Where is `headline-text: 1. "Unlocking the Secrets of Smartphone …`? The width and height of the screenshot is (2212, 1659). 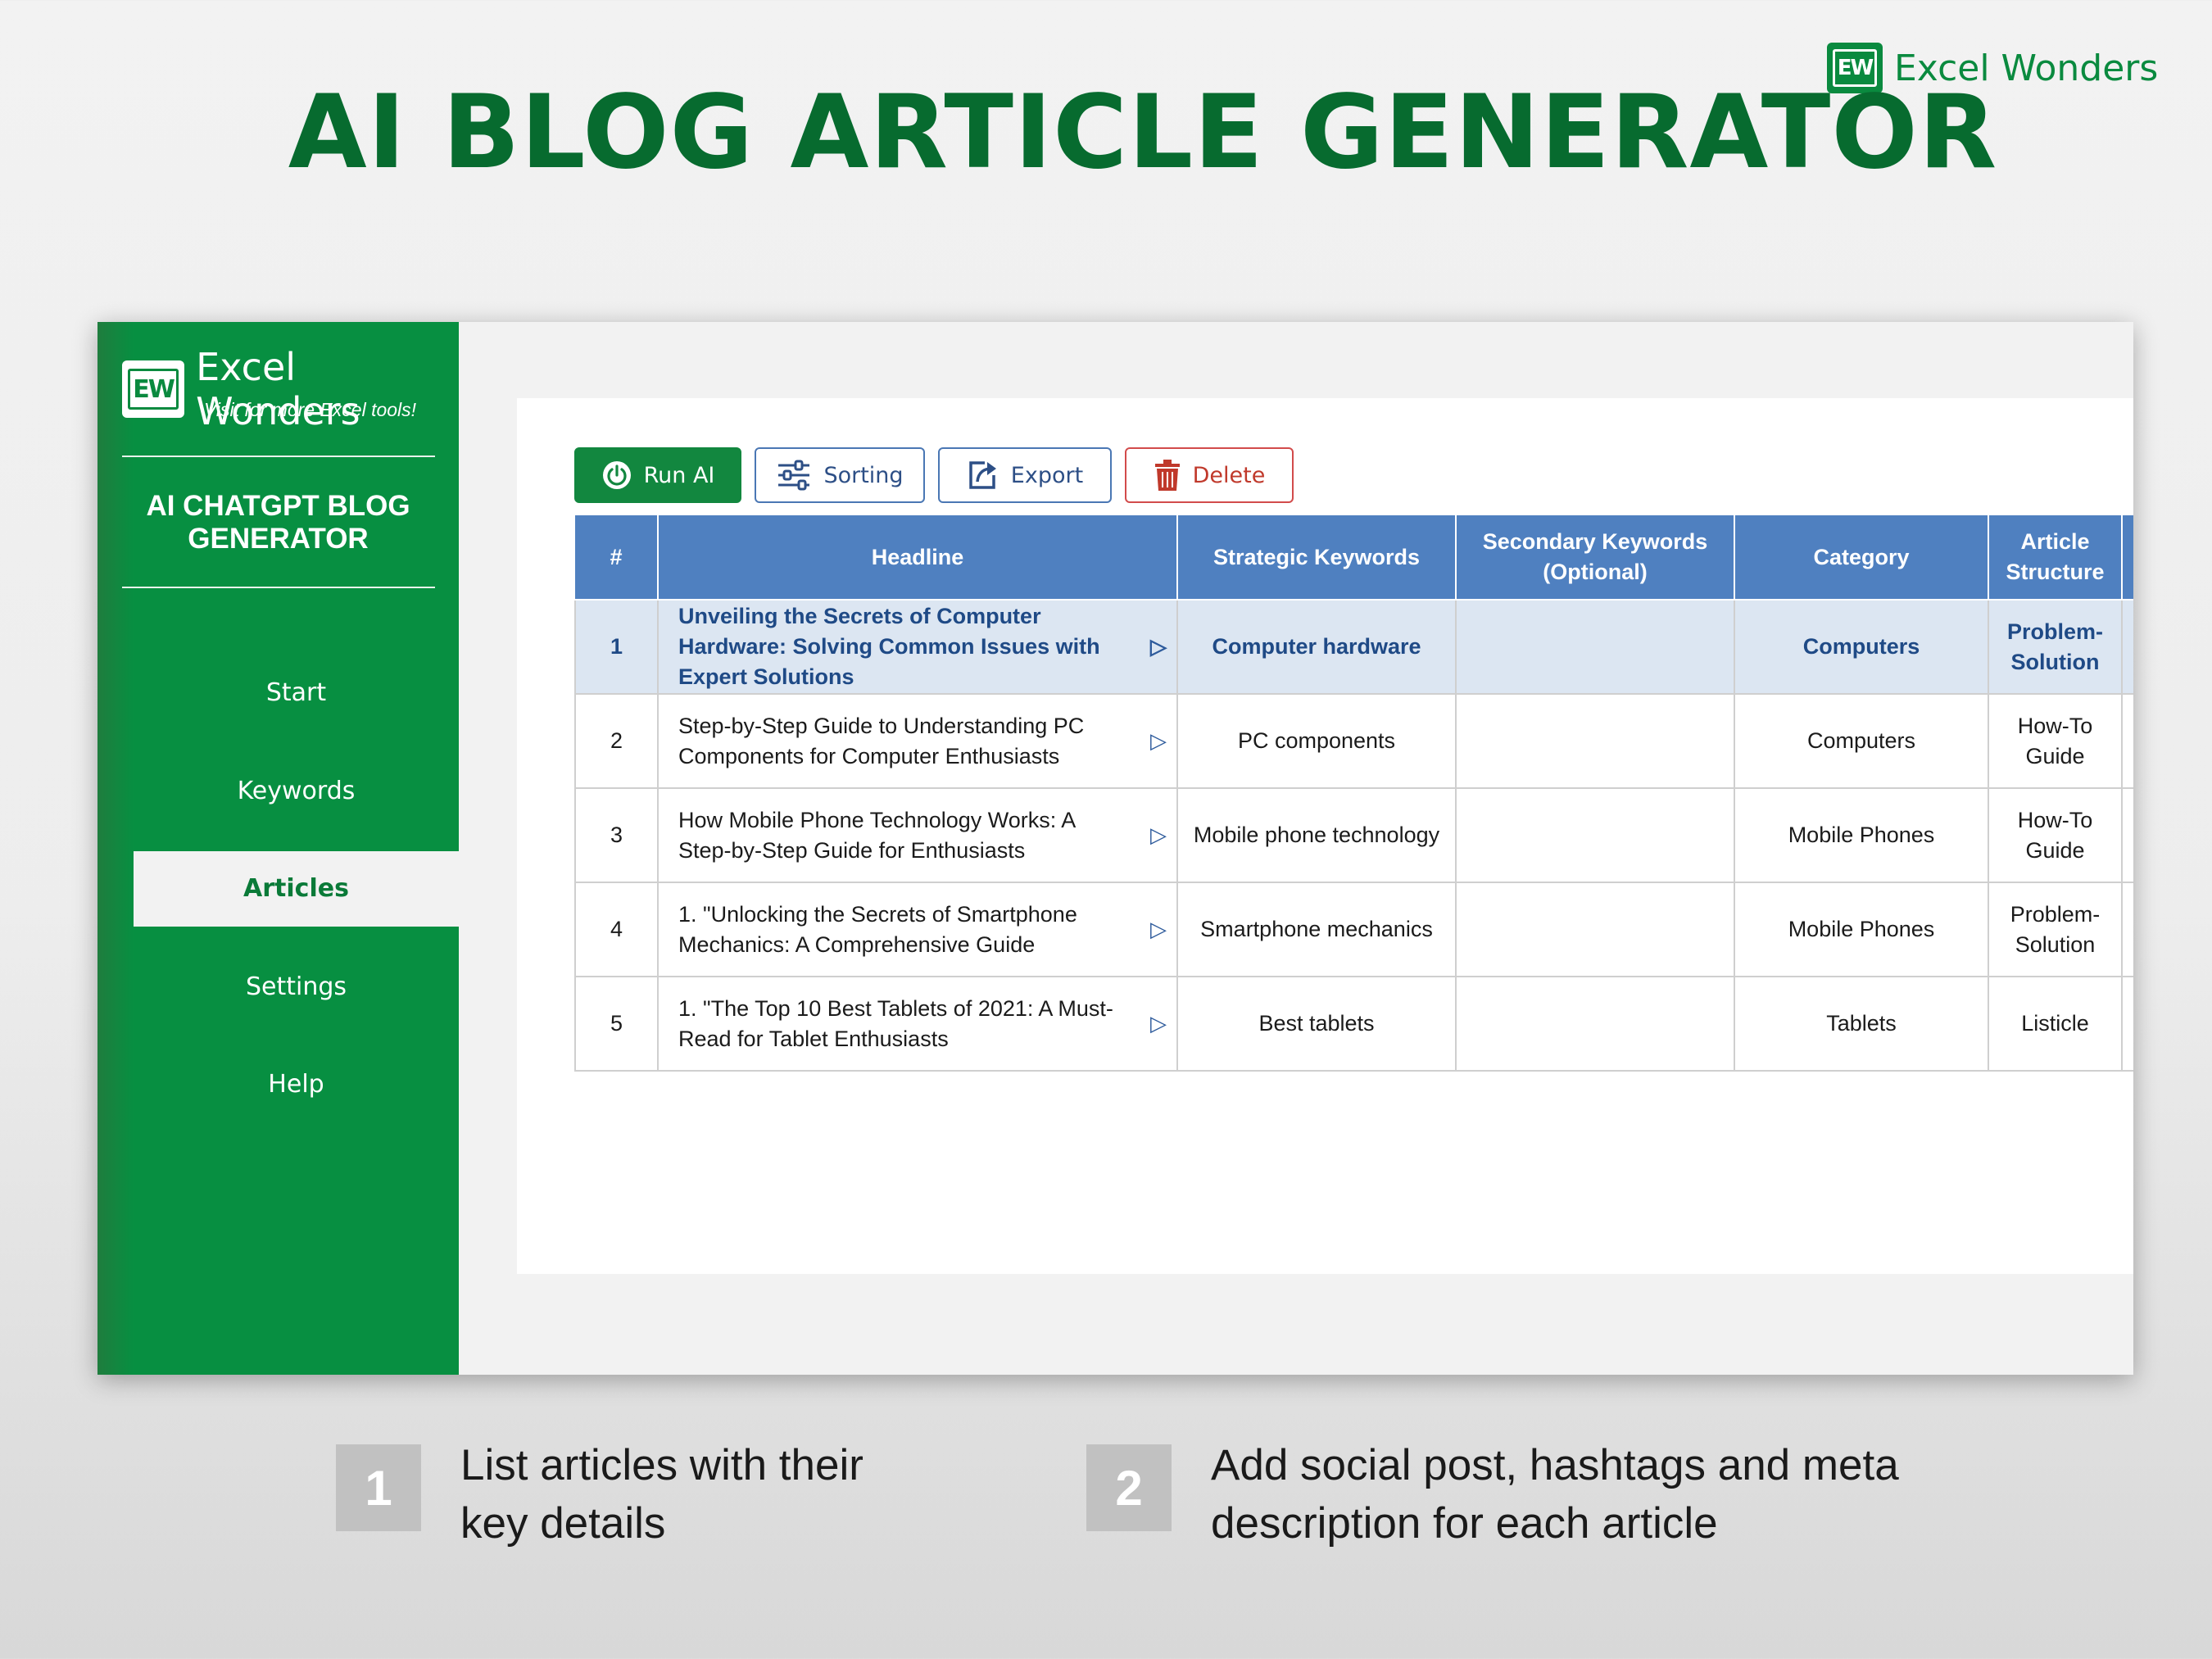 headline-text: 1. "Unlocking the Secrets of Smartphone … is located at coordinates (877, 929).